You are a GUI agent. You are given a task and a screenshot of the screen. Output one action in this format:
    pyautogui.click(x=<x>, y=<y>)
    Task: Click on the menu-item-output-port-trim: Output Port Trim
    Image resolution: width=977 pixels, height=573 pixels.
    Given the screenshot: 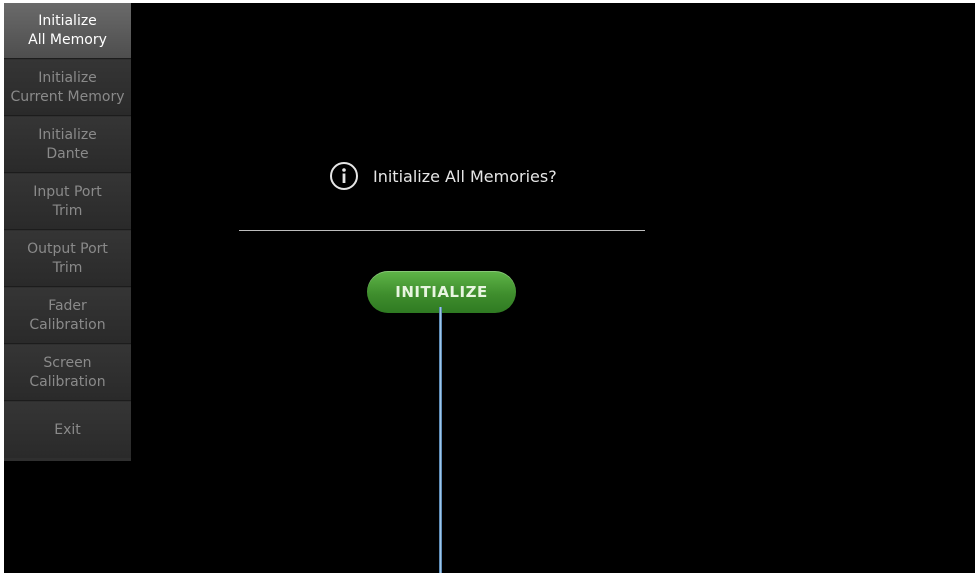 What is the action you would take?
    pyautogui.click(x=67, y=259)
    